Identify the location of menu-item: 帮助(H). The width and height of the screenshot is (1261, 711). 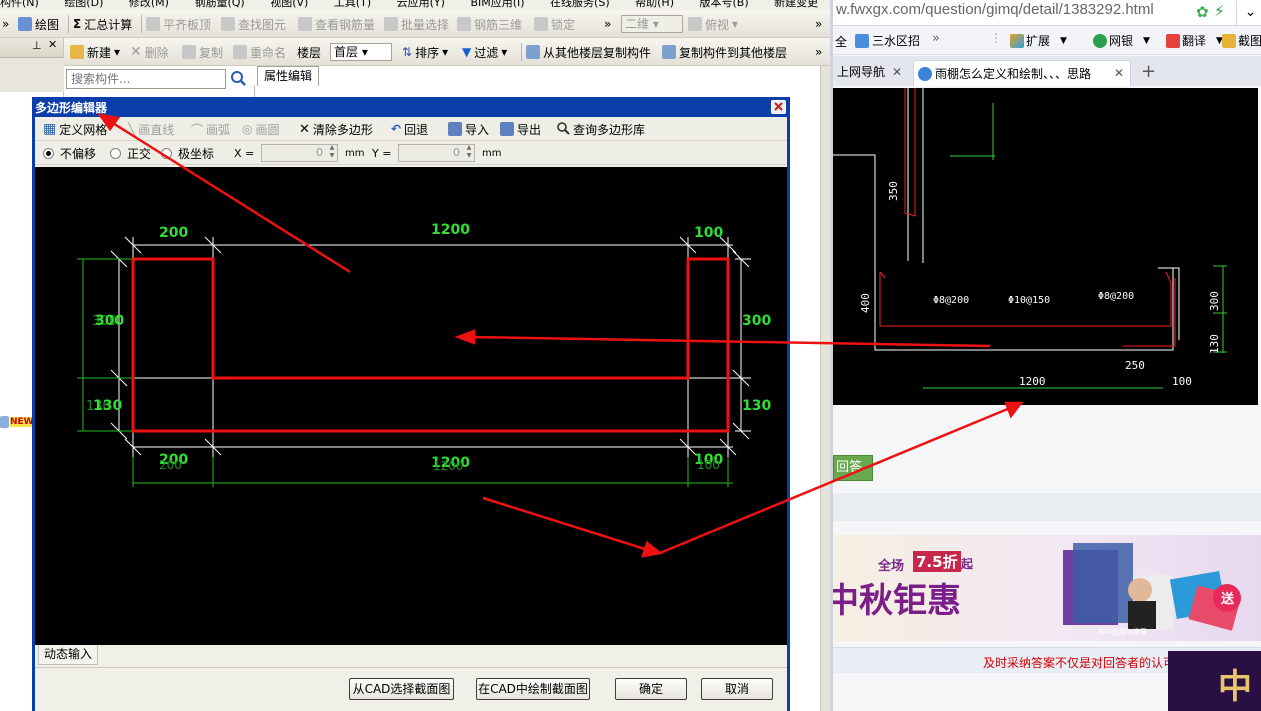
(654, 4).